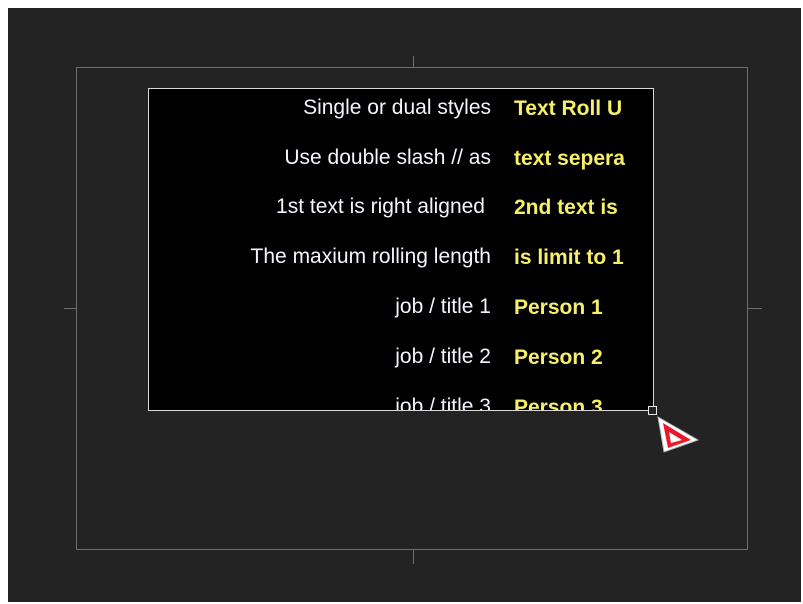 This screenshot has width=803, height=604. I want to click on roll-row: job / title 3 Person 3, so click(401, 401).